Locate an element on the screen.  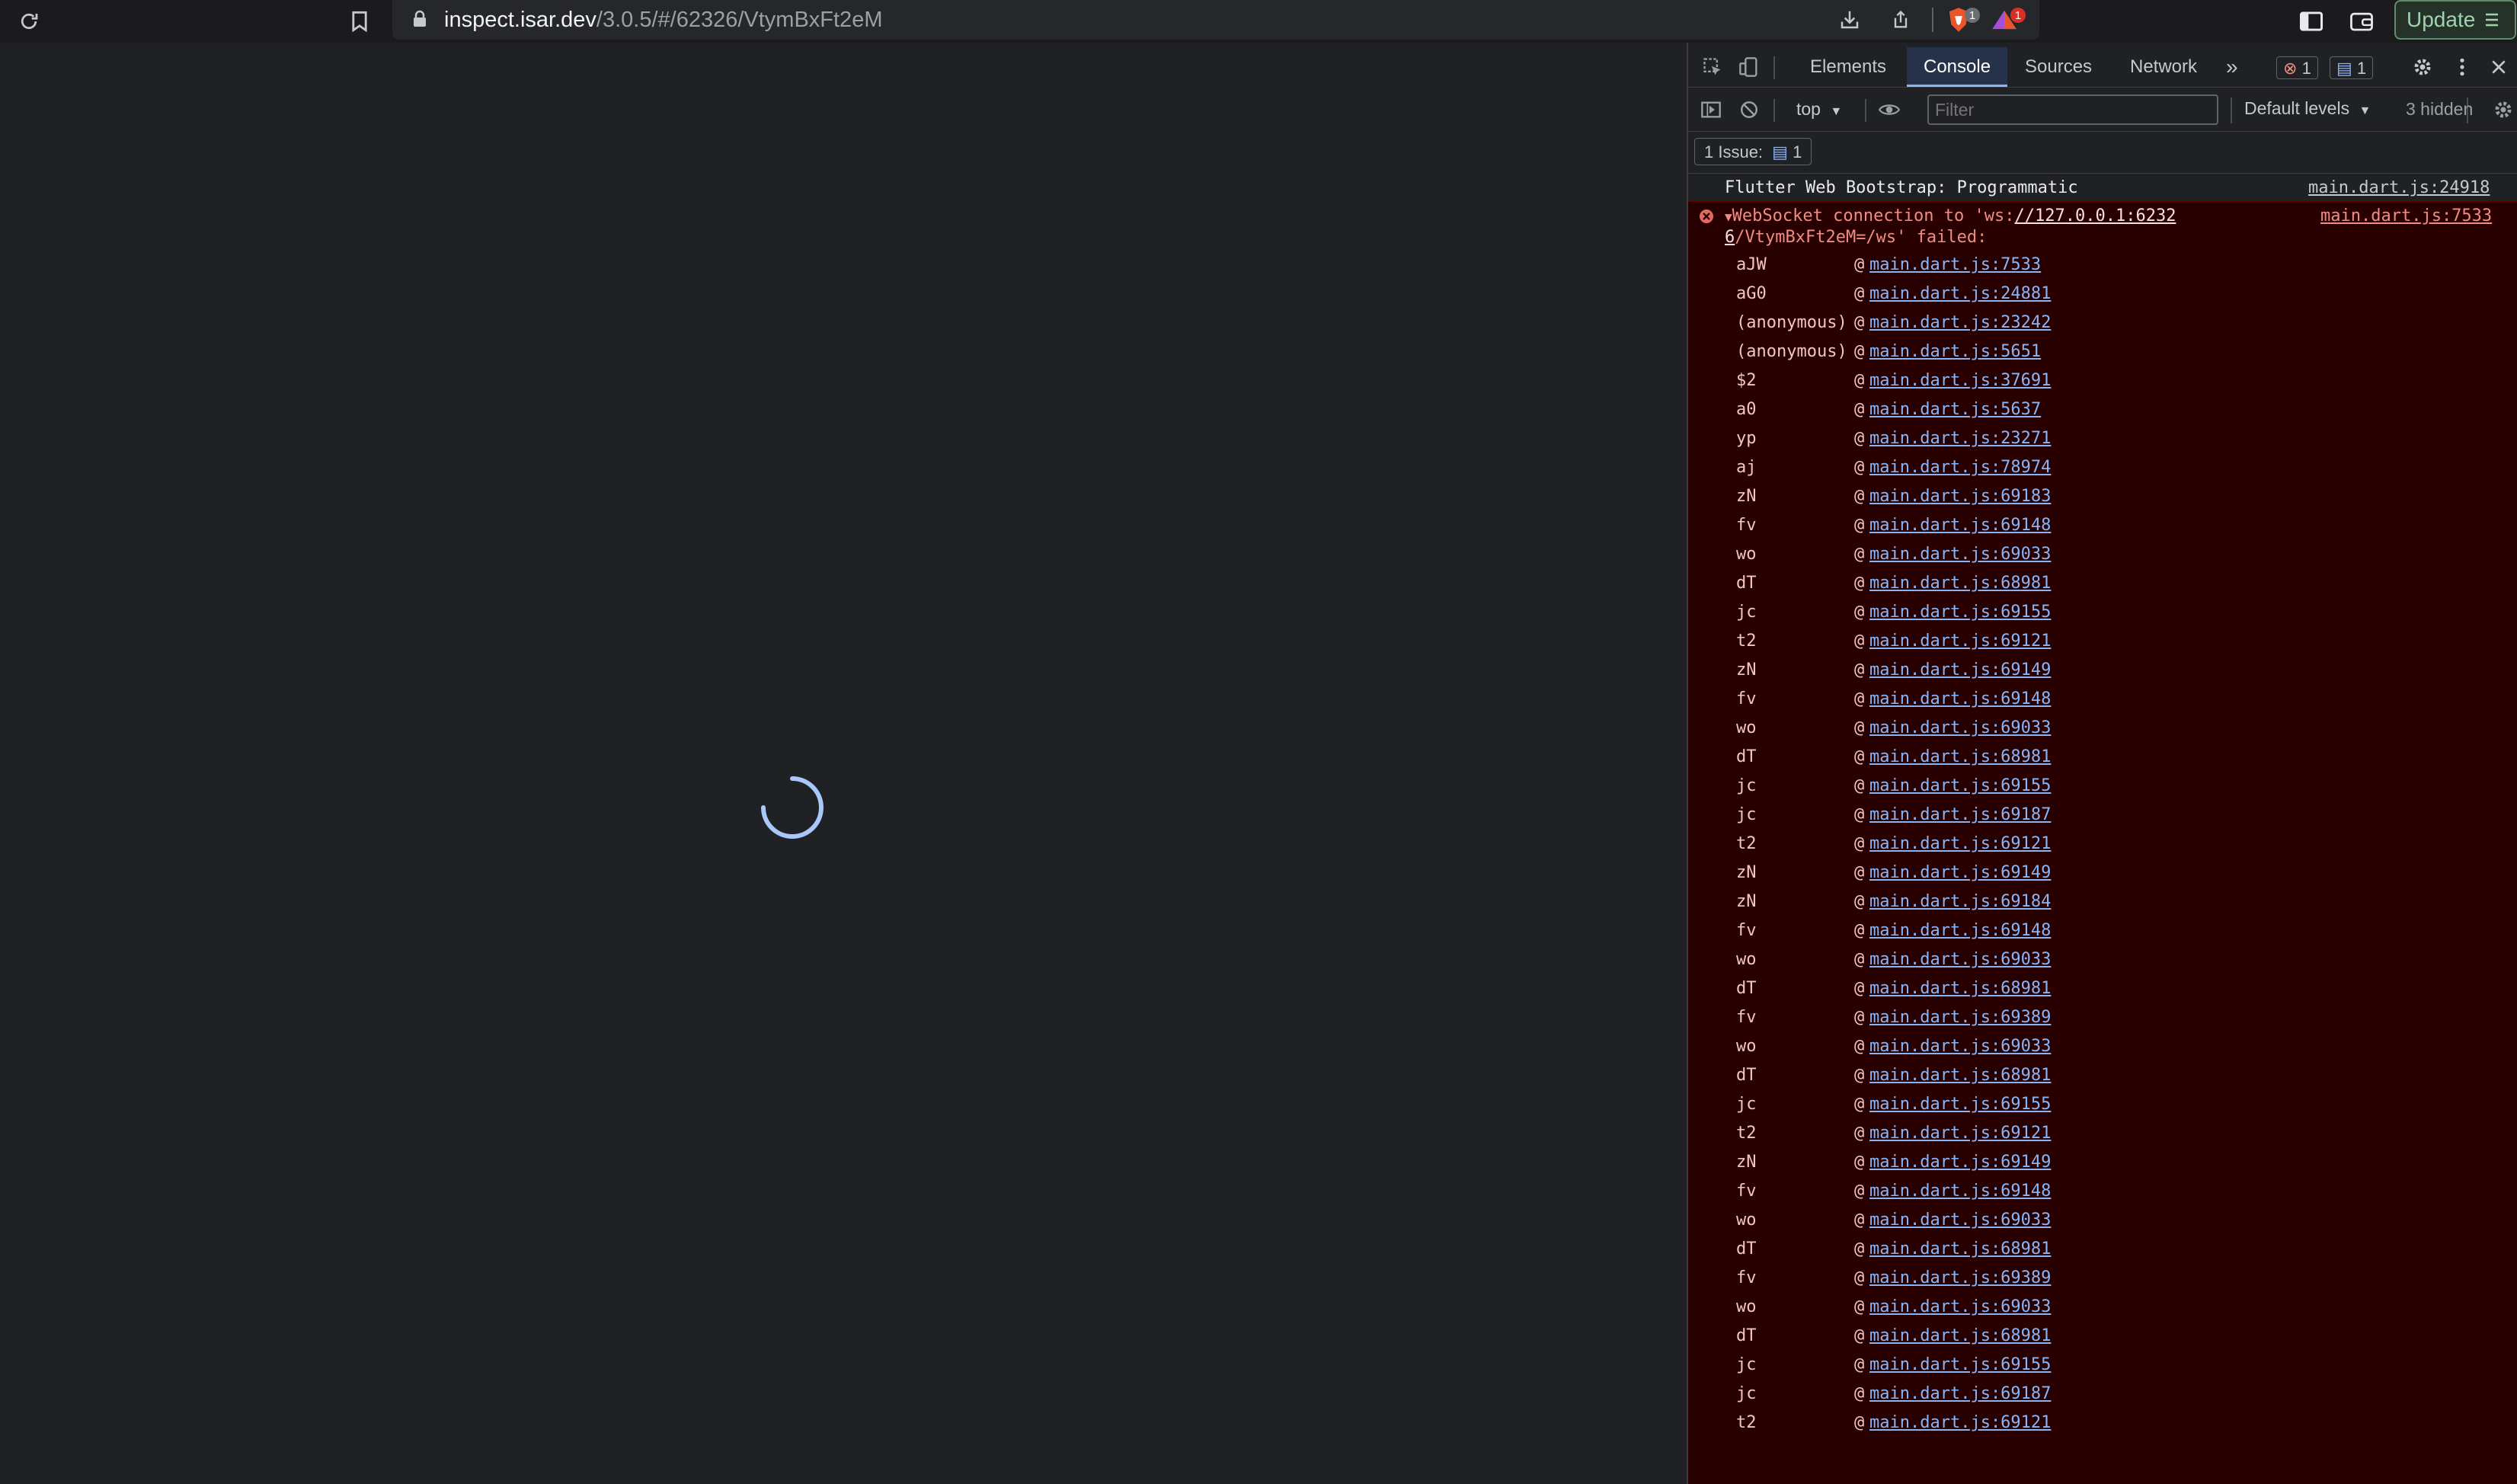
device-toolbar-icon is located at coordinates (1749, 67).